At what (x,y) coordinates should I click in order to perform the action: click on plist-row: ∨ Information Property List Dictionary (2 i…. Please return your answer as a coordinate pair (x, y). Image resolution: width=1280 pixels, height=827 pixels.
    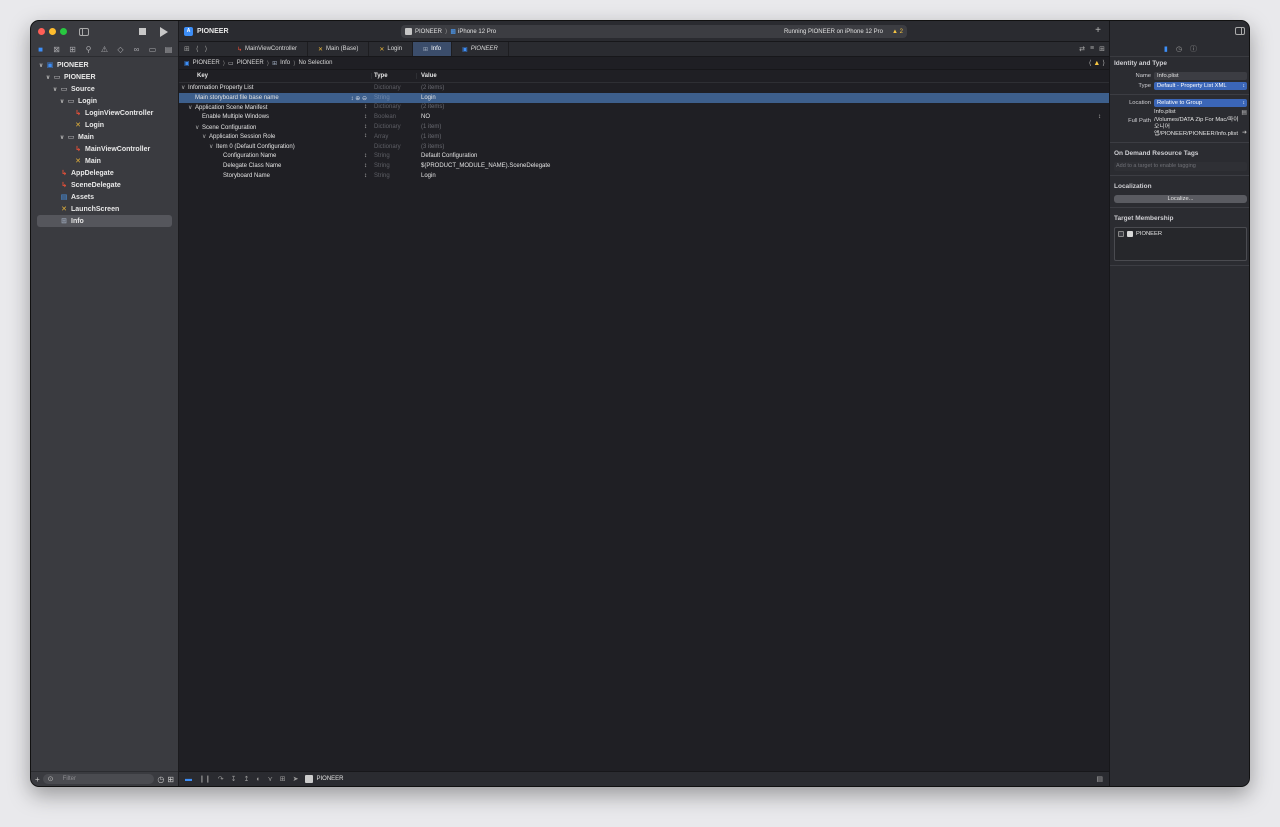
    Looking at the image, I should click on (644, 88).